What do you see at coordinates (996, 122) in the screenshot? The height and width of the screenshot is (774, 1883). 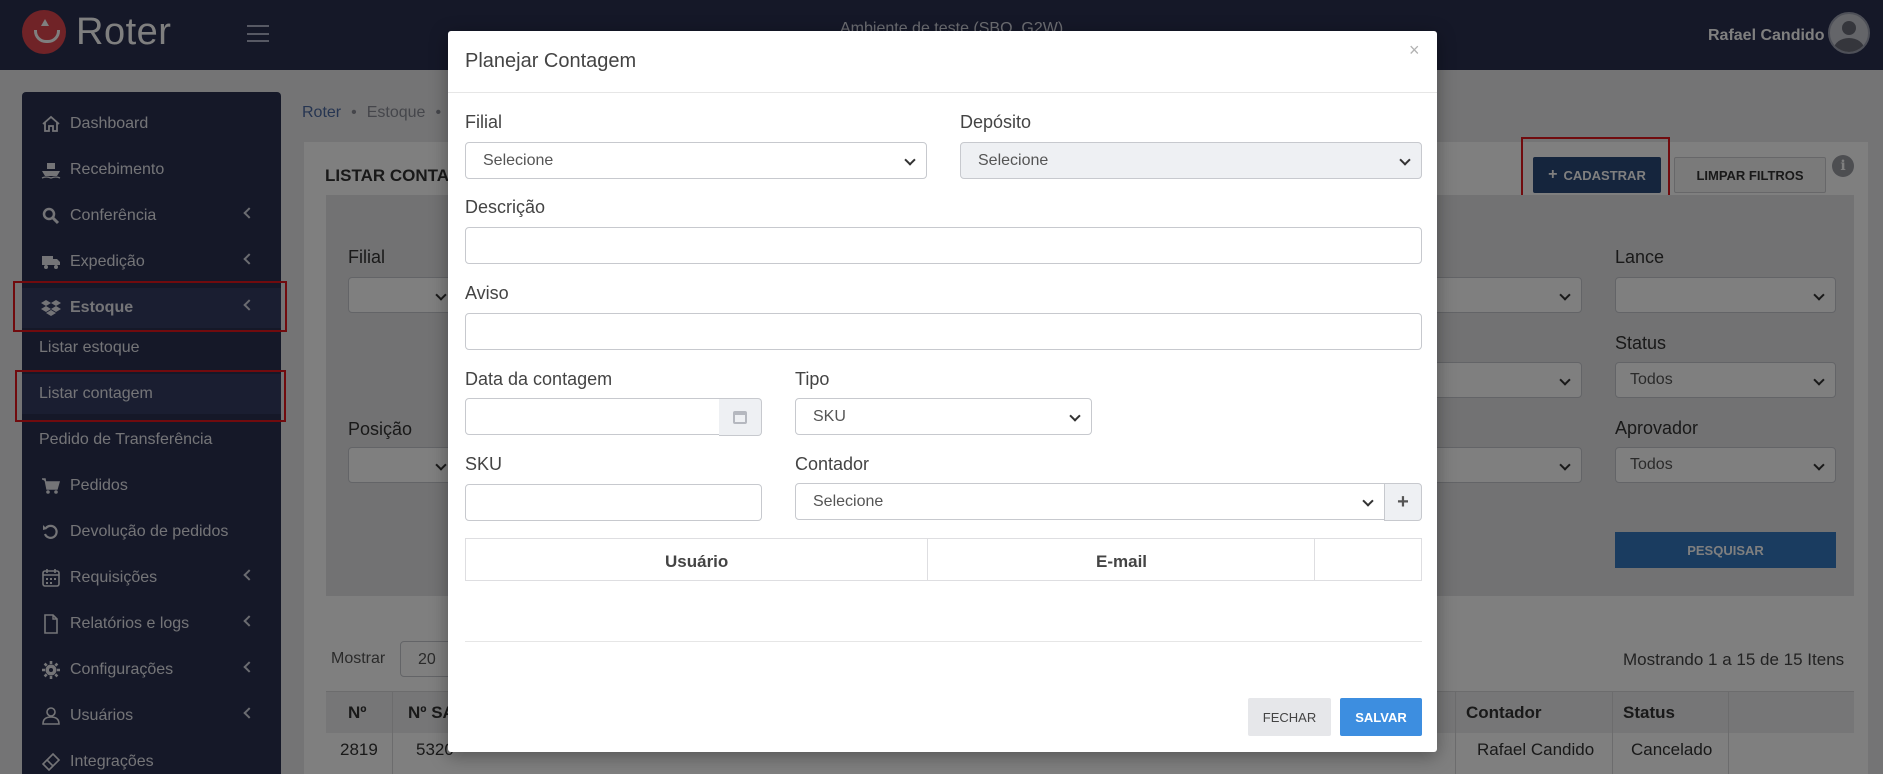 I see `deposito-label: Depósito` at bounding box center [996, 122].